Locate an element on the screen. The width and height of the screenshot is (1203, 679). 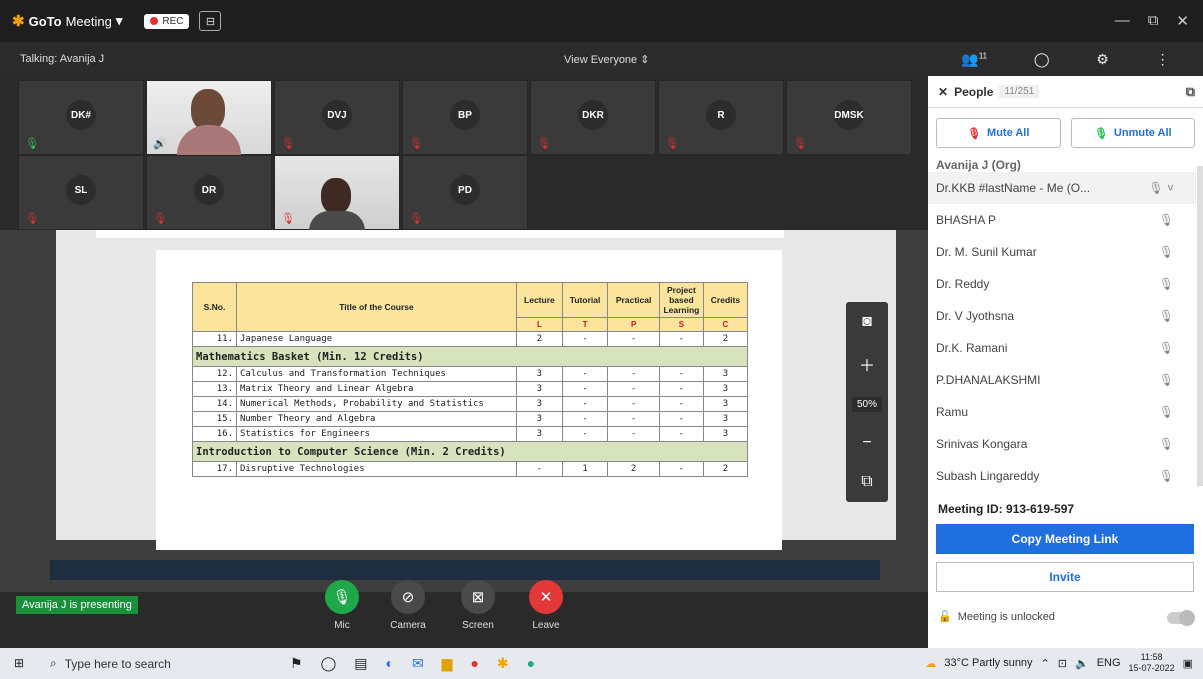
sub-c: C is located at coordinates (725, 324).